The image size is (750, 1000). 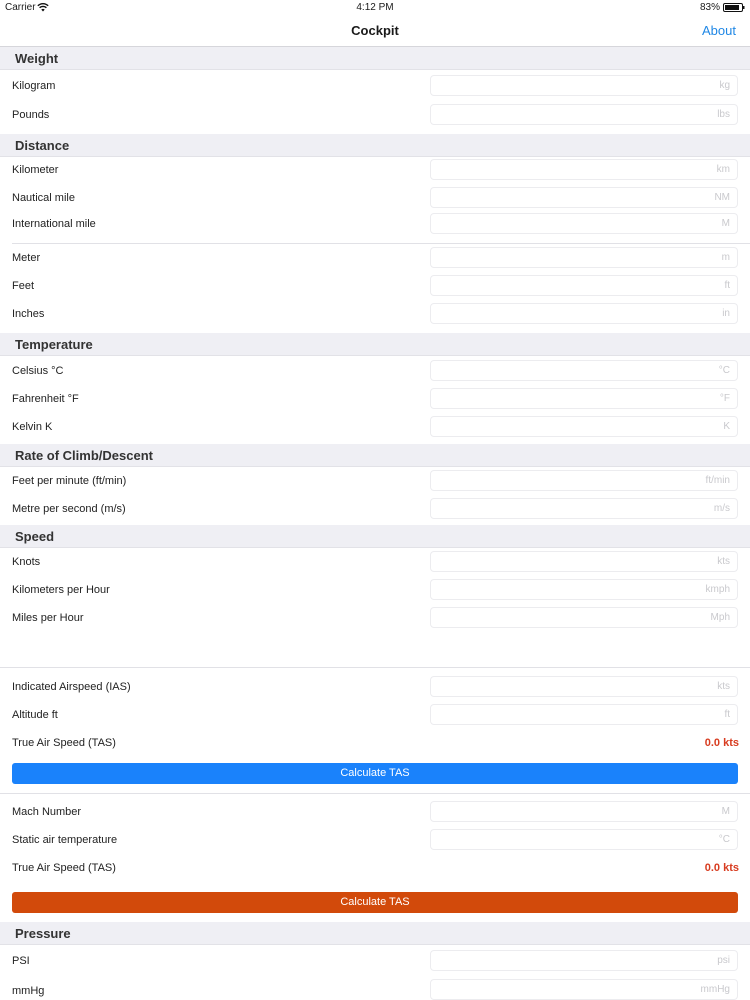 I want to click on inches-input, so click(x=584, y=313).